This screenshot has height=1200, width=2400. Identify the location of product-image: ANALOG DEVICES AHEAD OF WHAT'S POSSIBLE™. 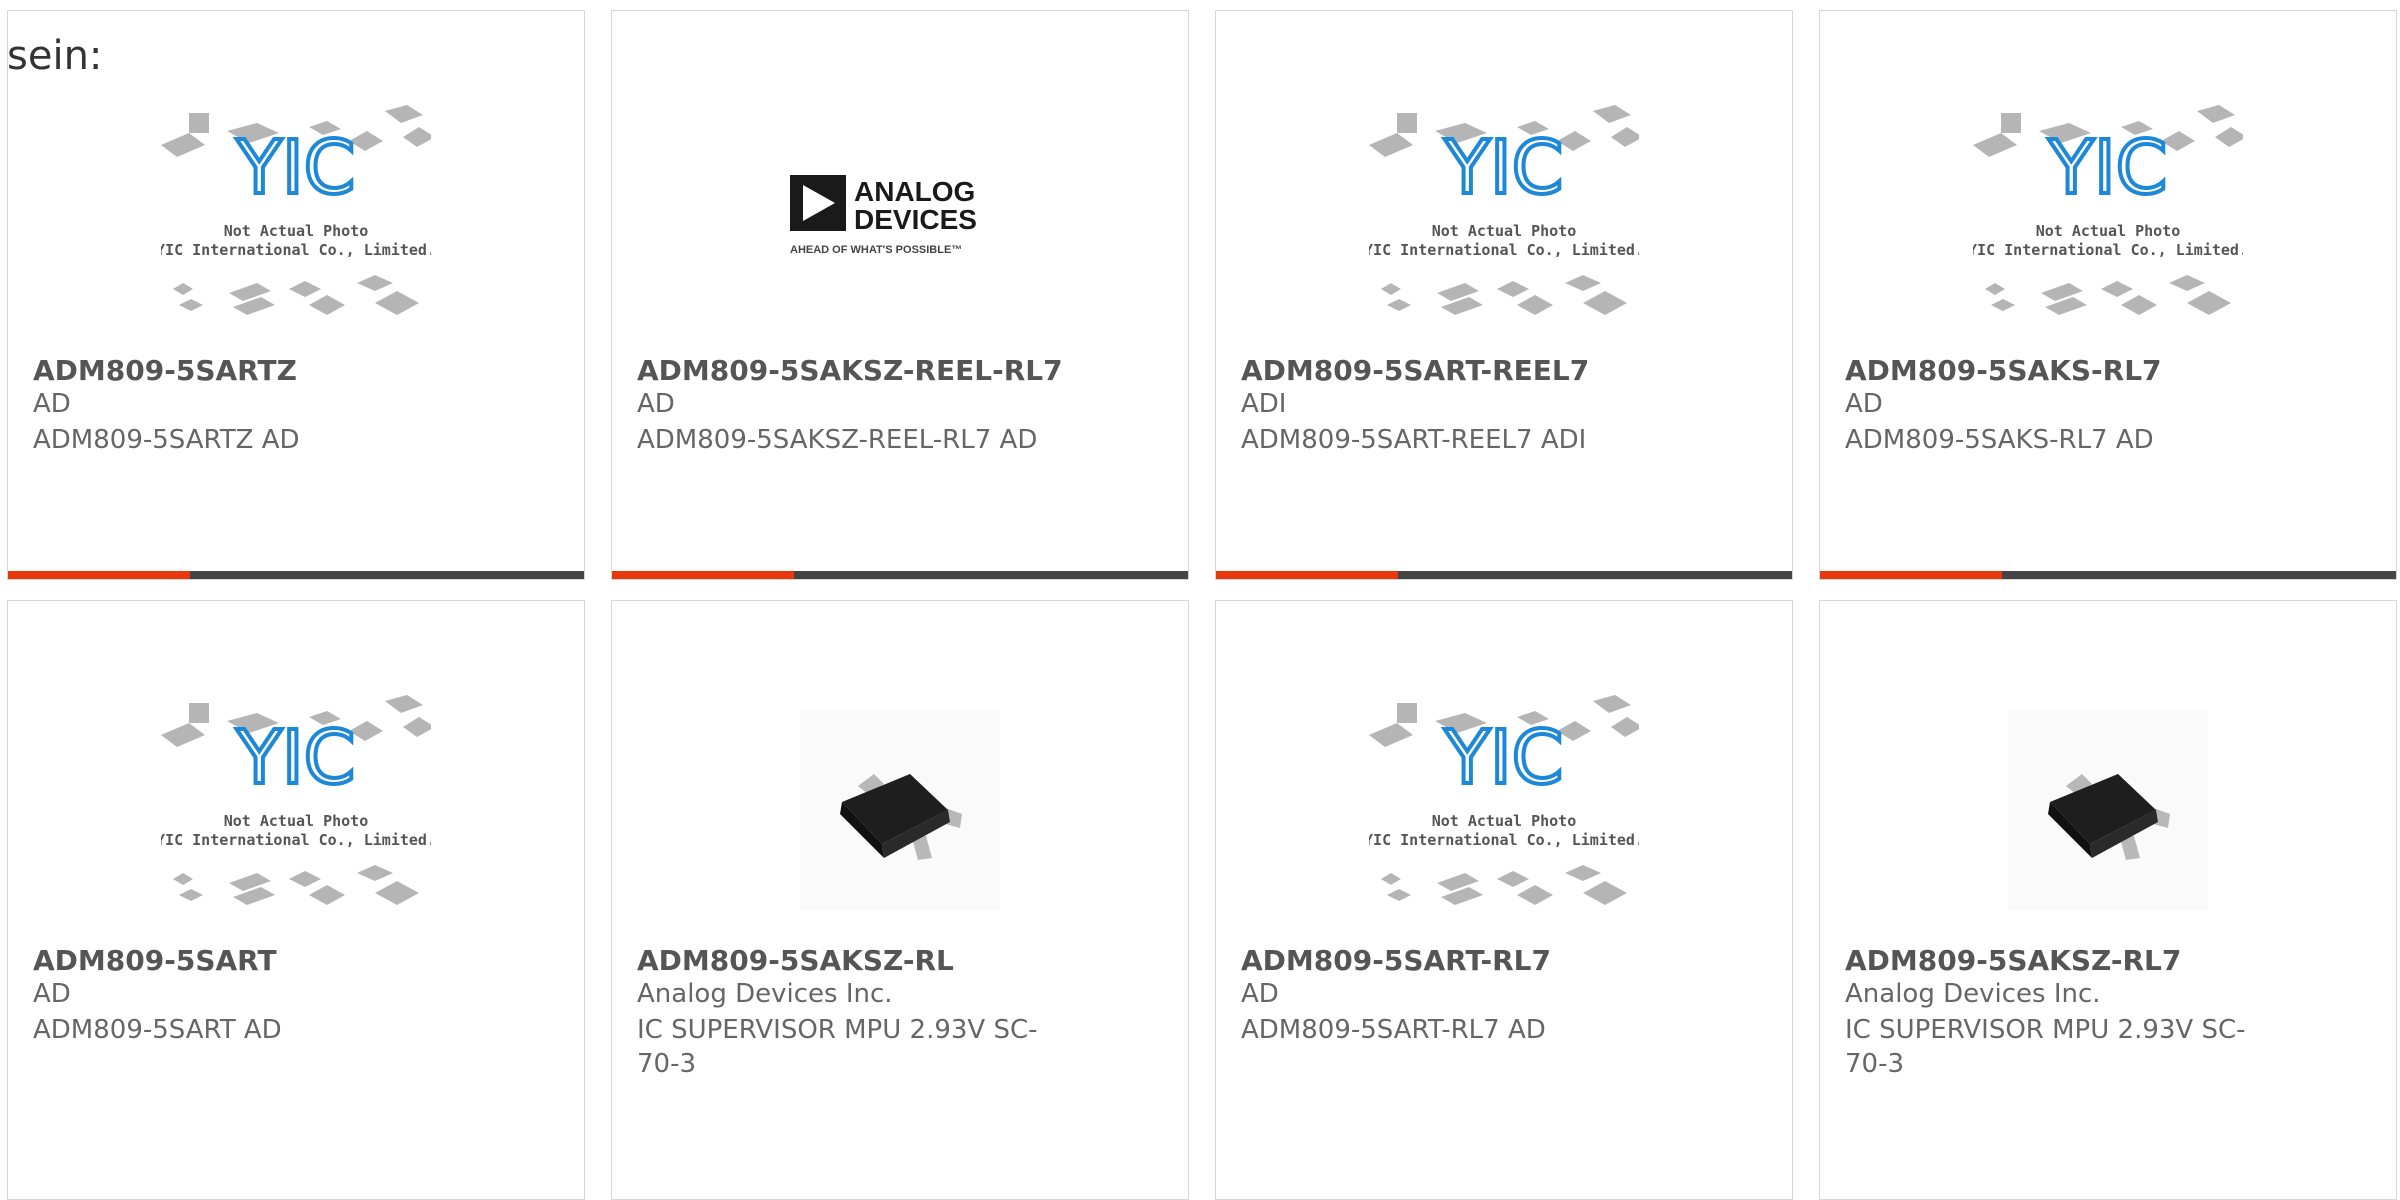
(900, 220).